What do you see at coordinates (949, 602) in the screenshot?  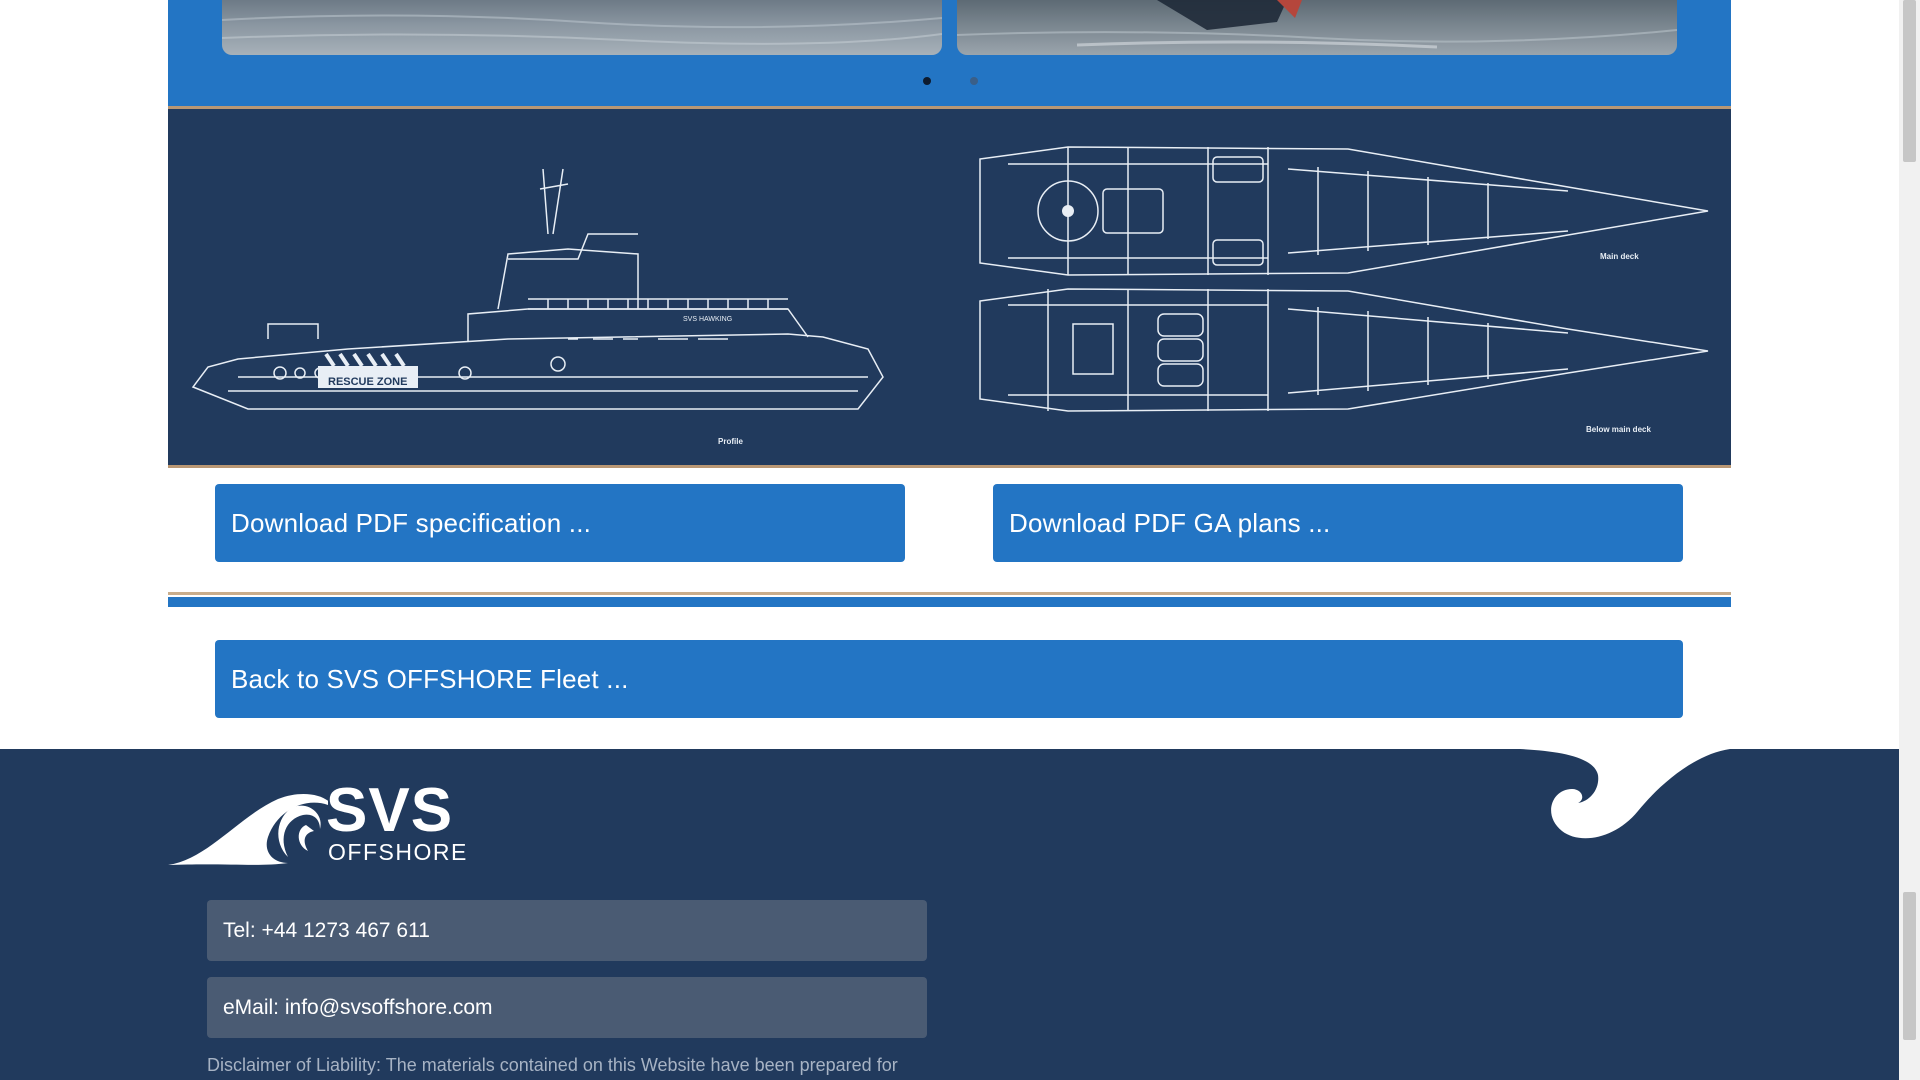 I see `section-divider-blue` at bounding box center [949, 602].